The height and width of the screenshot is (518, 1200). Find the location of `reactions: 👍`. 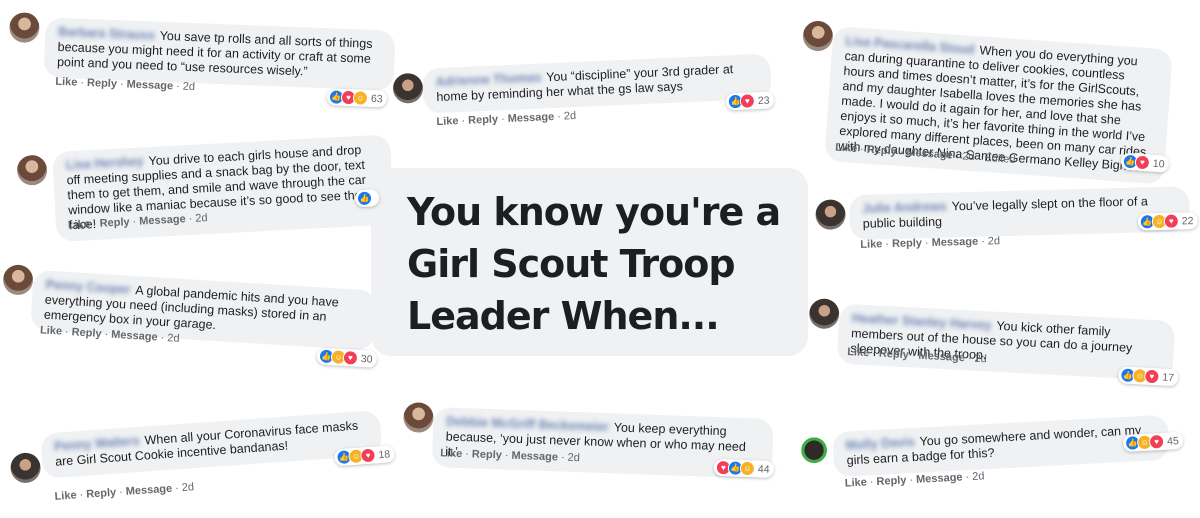

reactions: 👍 is located at coordinates (367, 198).